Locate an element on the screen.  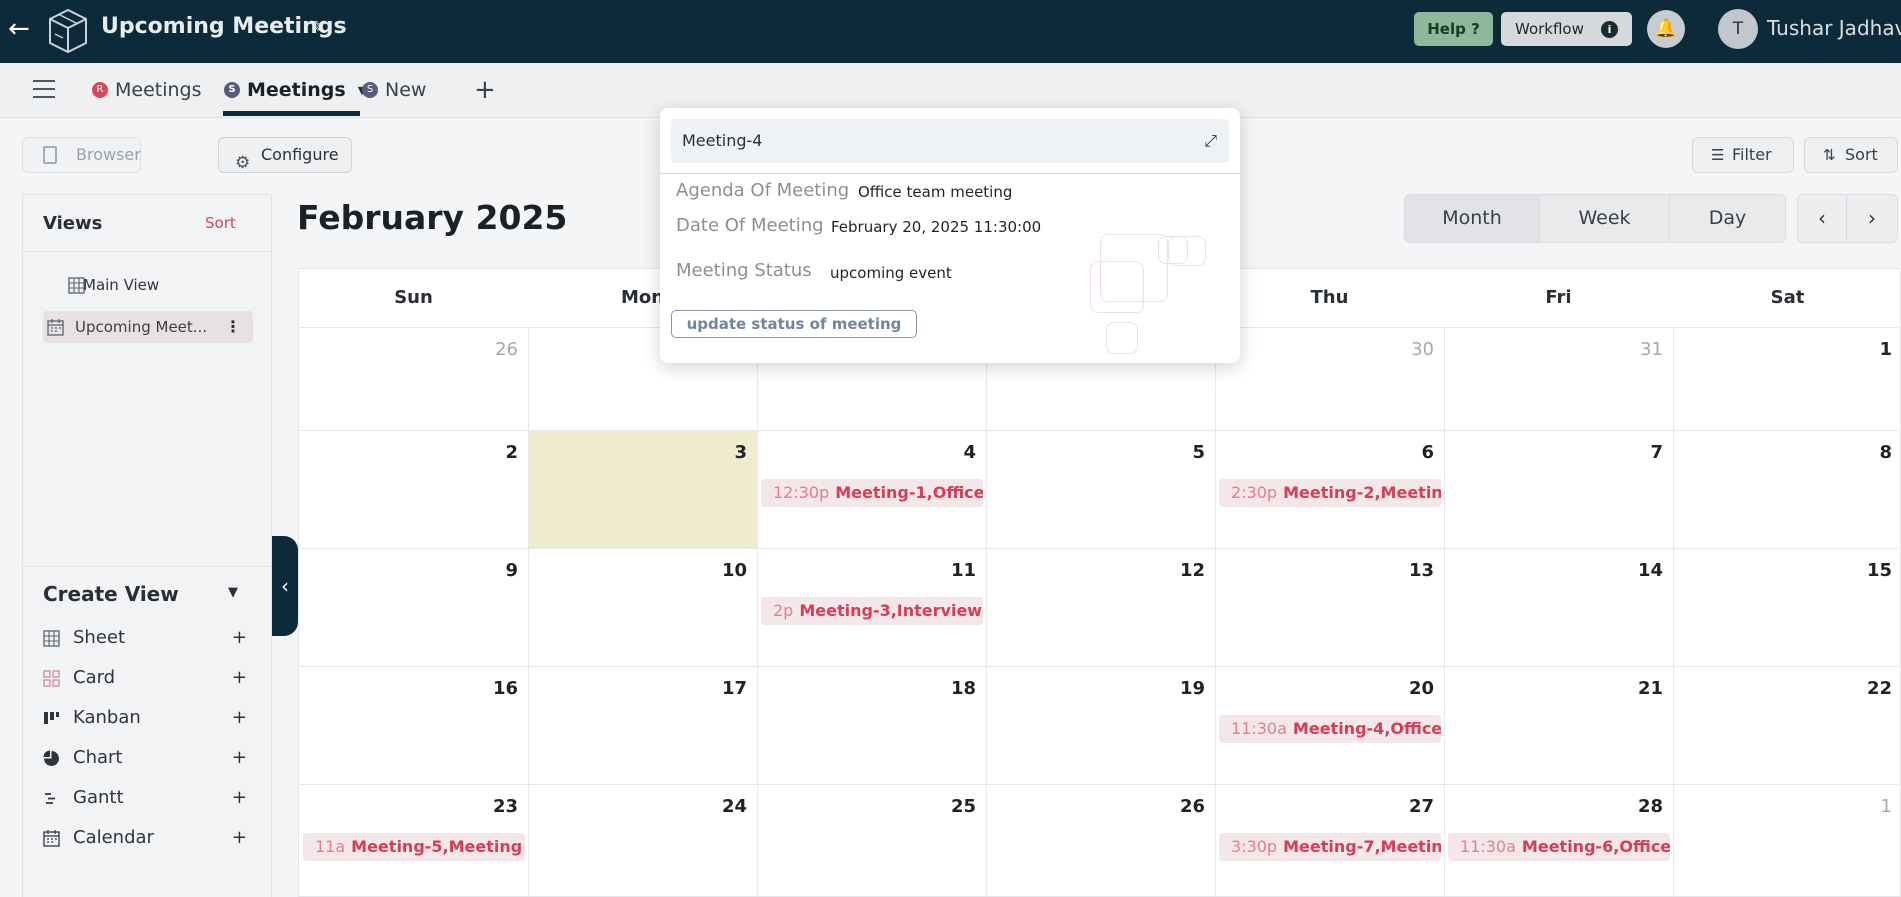
day-number: 6 is located at coordinates (1419, 452).